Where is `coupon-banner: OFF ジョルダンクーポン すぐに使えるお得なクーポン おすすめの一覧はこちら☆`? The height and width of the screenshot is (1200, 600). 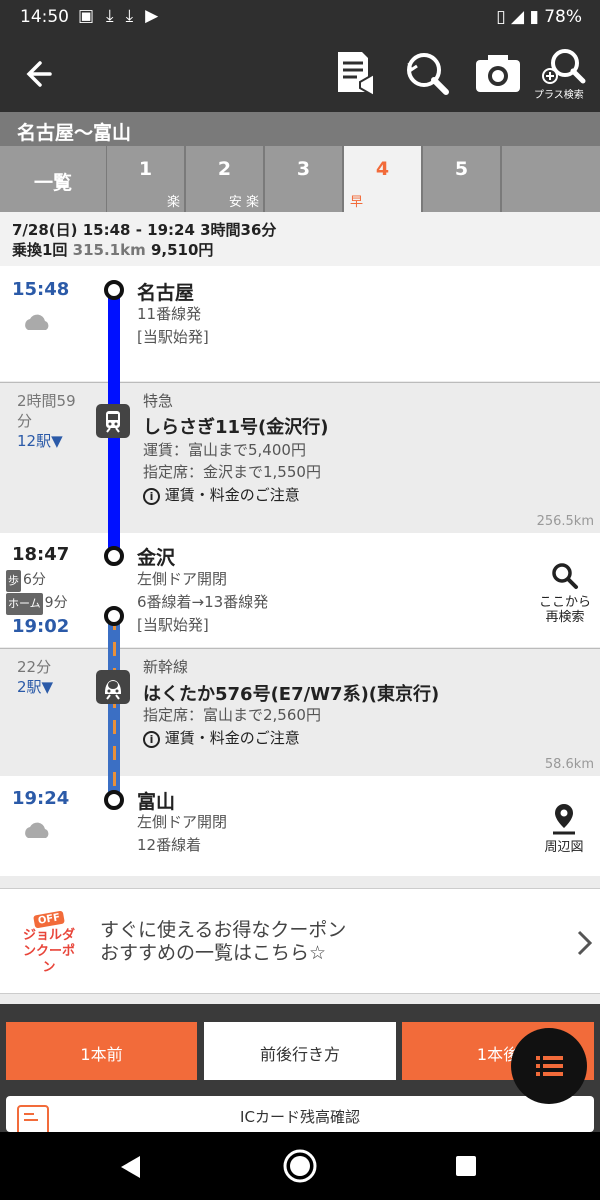
coupon-banner: OFF ジョルダンクーポン すぐに使えるお得なクーポン おすすめの一覧はこちら☆ is located at coordinates (300, 941).